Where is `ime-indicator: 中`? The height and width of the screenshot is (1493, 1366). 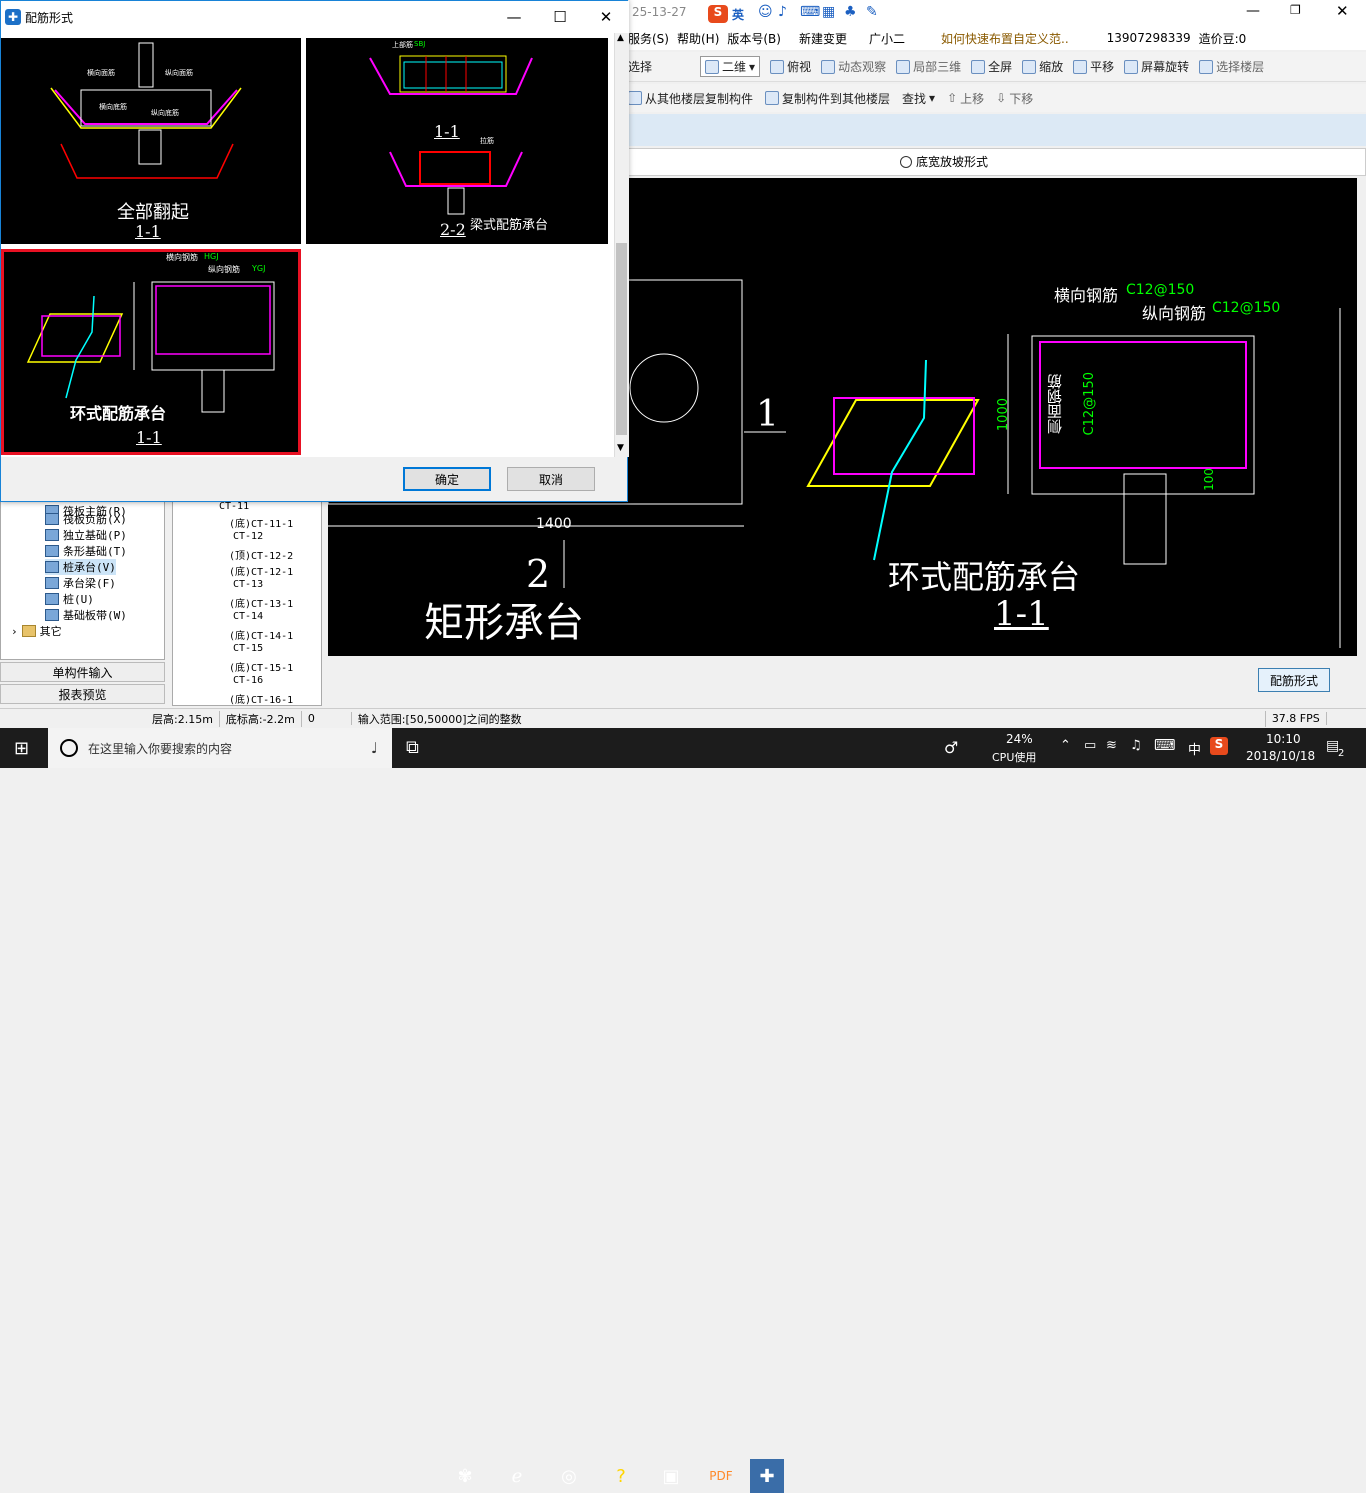 ime-indicator: 中 is located at coordinates (1194, 748).